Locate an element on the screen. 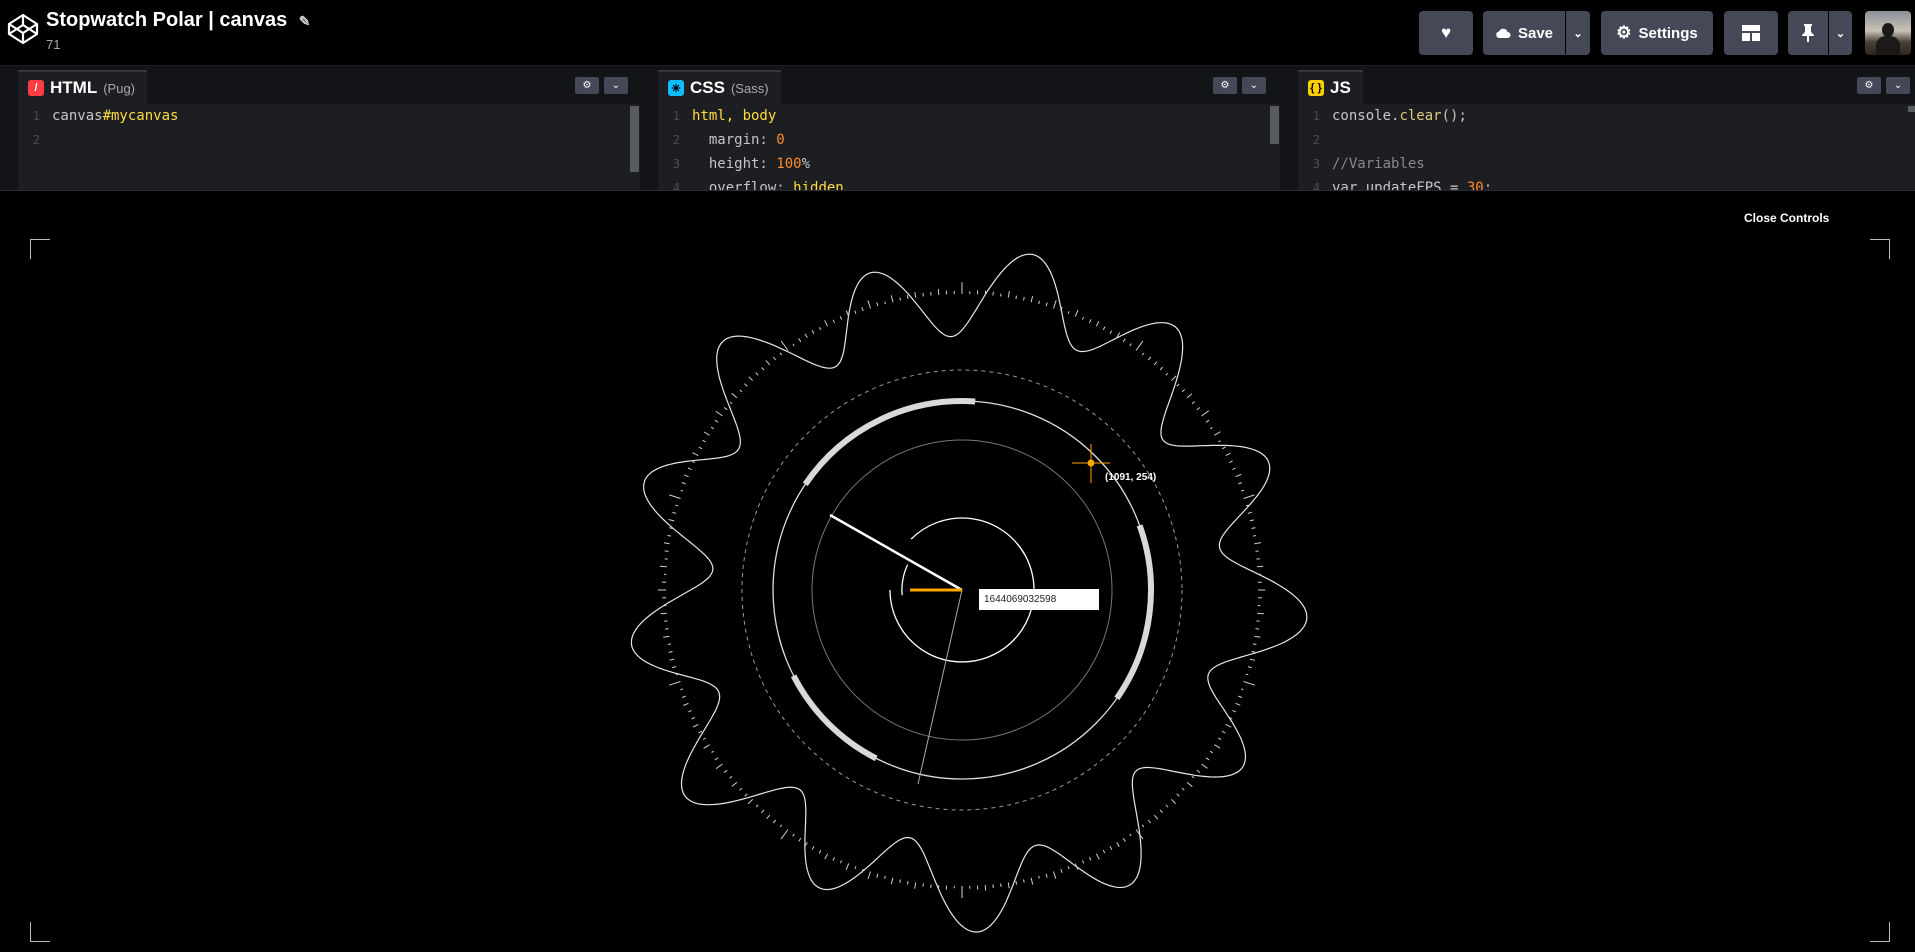  user-avatar is located at coordinates (1888, 33).